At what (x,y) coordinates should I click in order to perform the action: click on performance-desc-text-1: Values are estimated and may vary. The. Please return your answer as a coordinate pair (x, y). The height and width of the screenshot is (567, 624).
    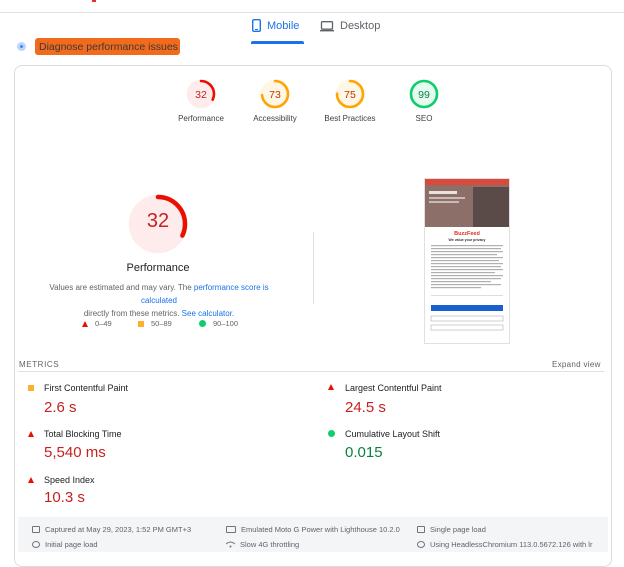
    Looking at the image, I should click on (121, 287).